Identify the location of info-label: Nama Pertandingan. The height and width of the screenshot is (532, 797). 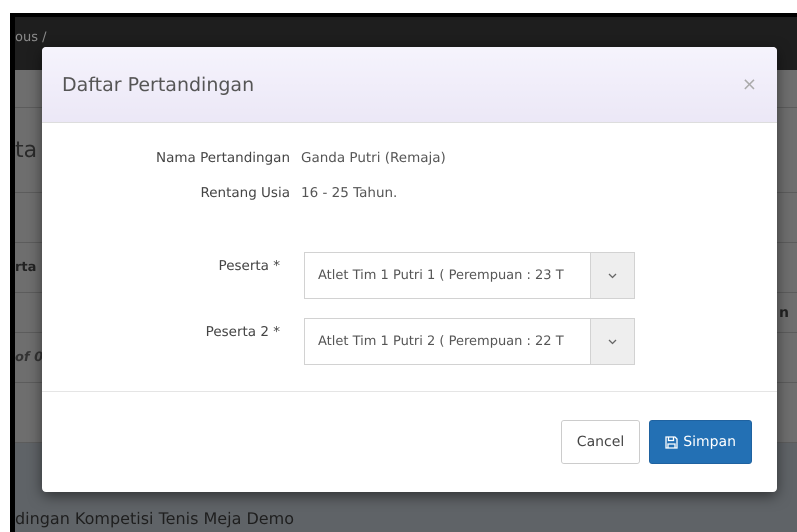
(222, 158).